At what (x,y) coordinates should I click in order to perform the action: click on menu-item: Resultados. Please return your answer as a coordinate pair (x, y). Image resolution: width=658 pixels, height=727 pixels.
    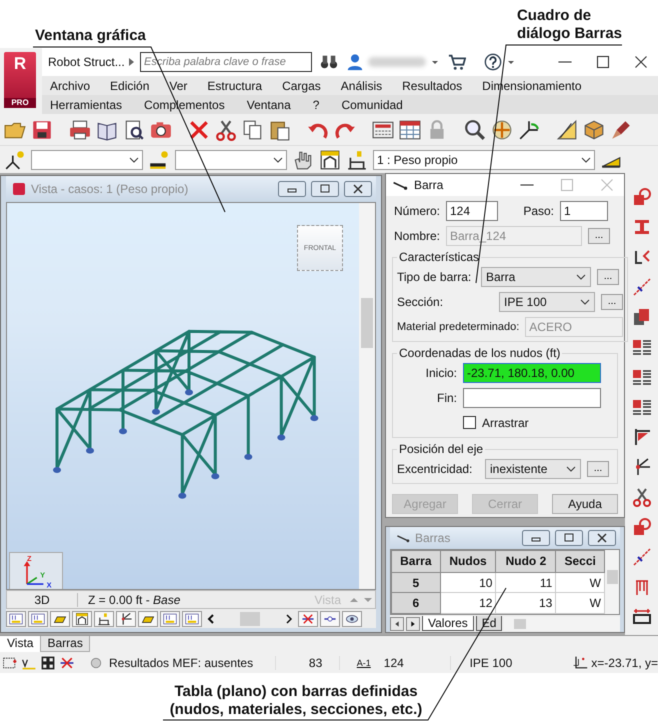
    Looking at the image, I should click on (432, 85).